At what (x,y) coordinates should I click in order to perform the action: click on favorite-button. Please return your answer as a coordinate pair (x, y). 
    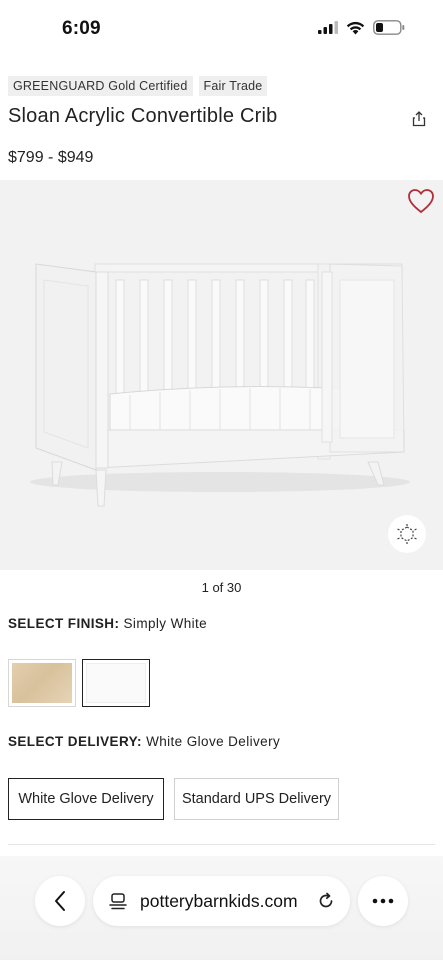
    Looking at the image, I should click on (421, 201).